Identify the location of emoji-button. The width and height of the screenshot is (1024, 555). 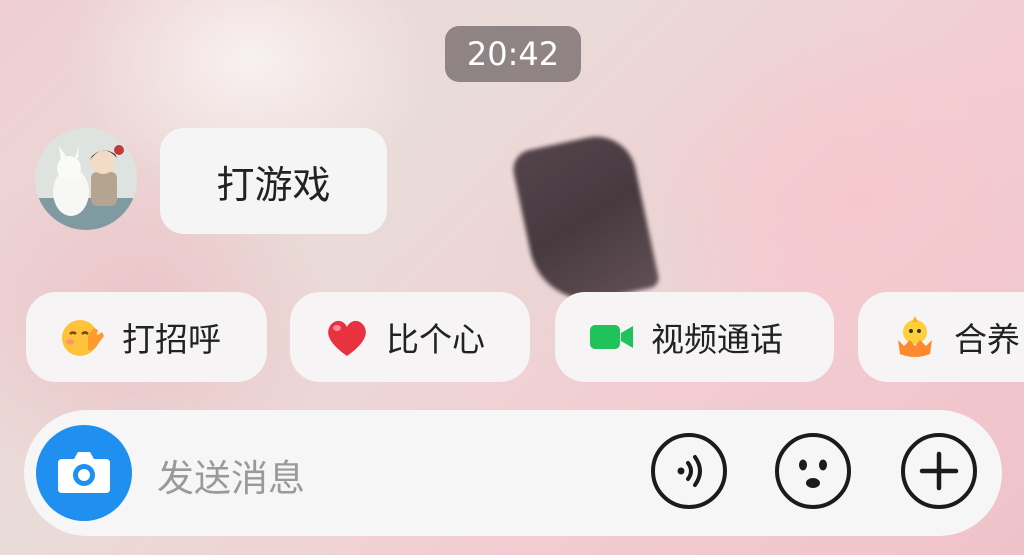
(813, 473).